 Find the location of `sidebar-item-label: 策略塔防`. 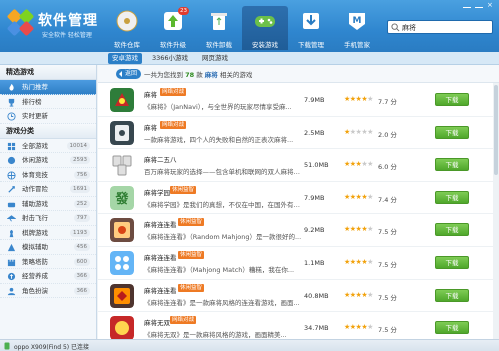

sidebar-item-label: 策略塔防 is located at coordinates (35, 261).